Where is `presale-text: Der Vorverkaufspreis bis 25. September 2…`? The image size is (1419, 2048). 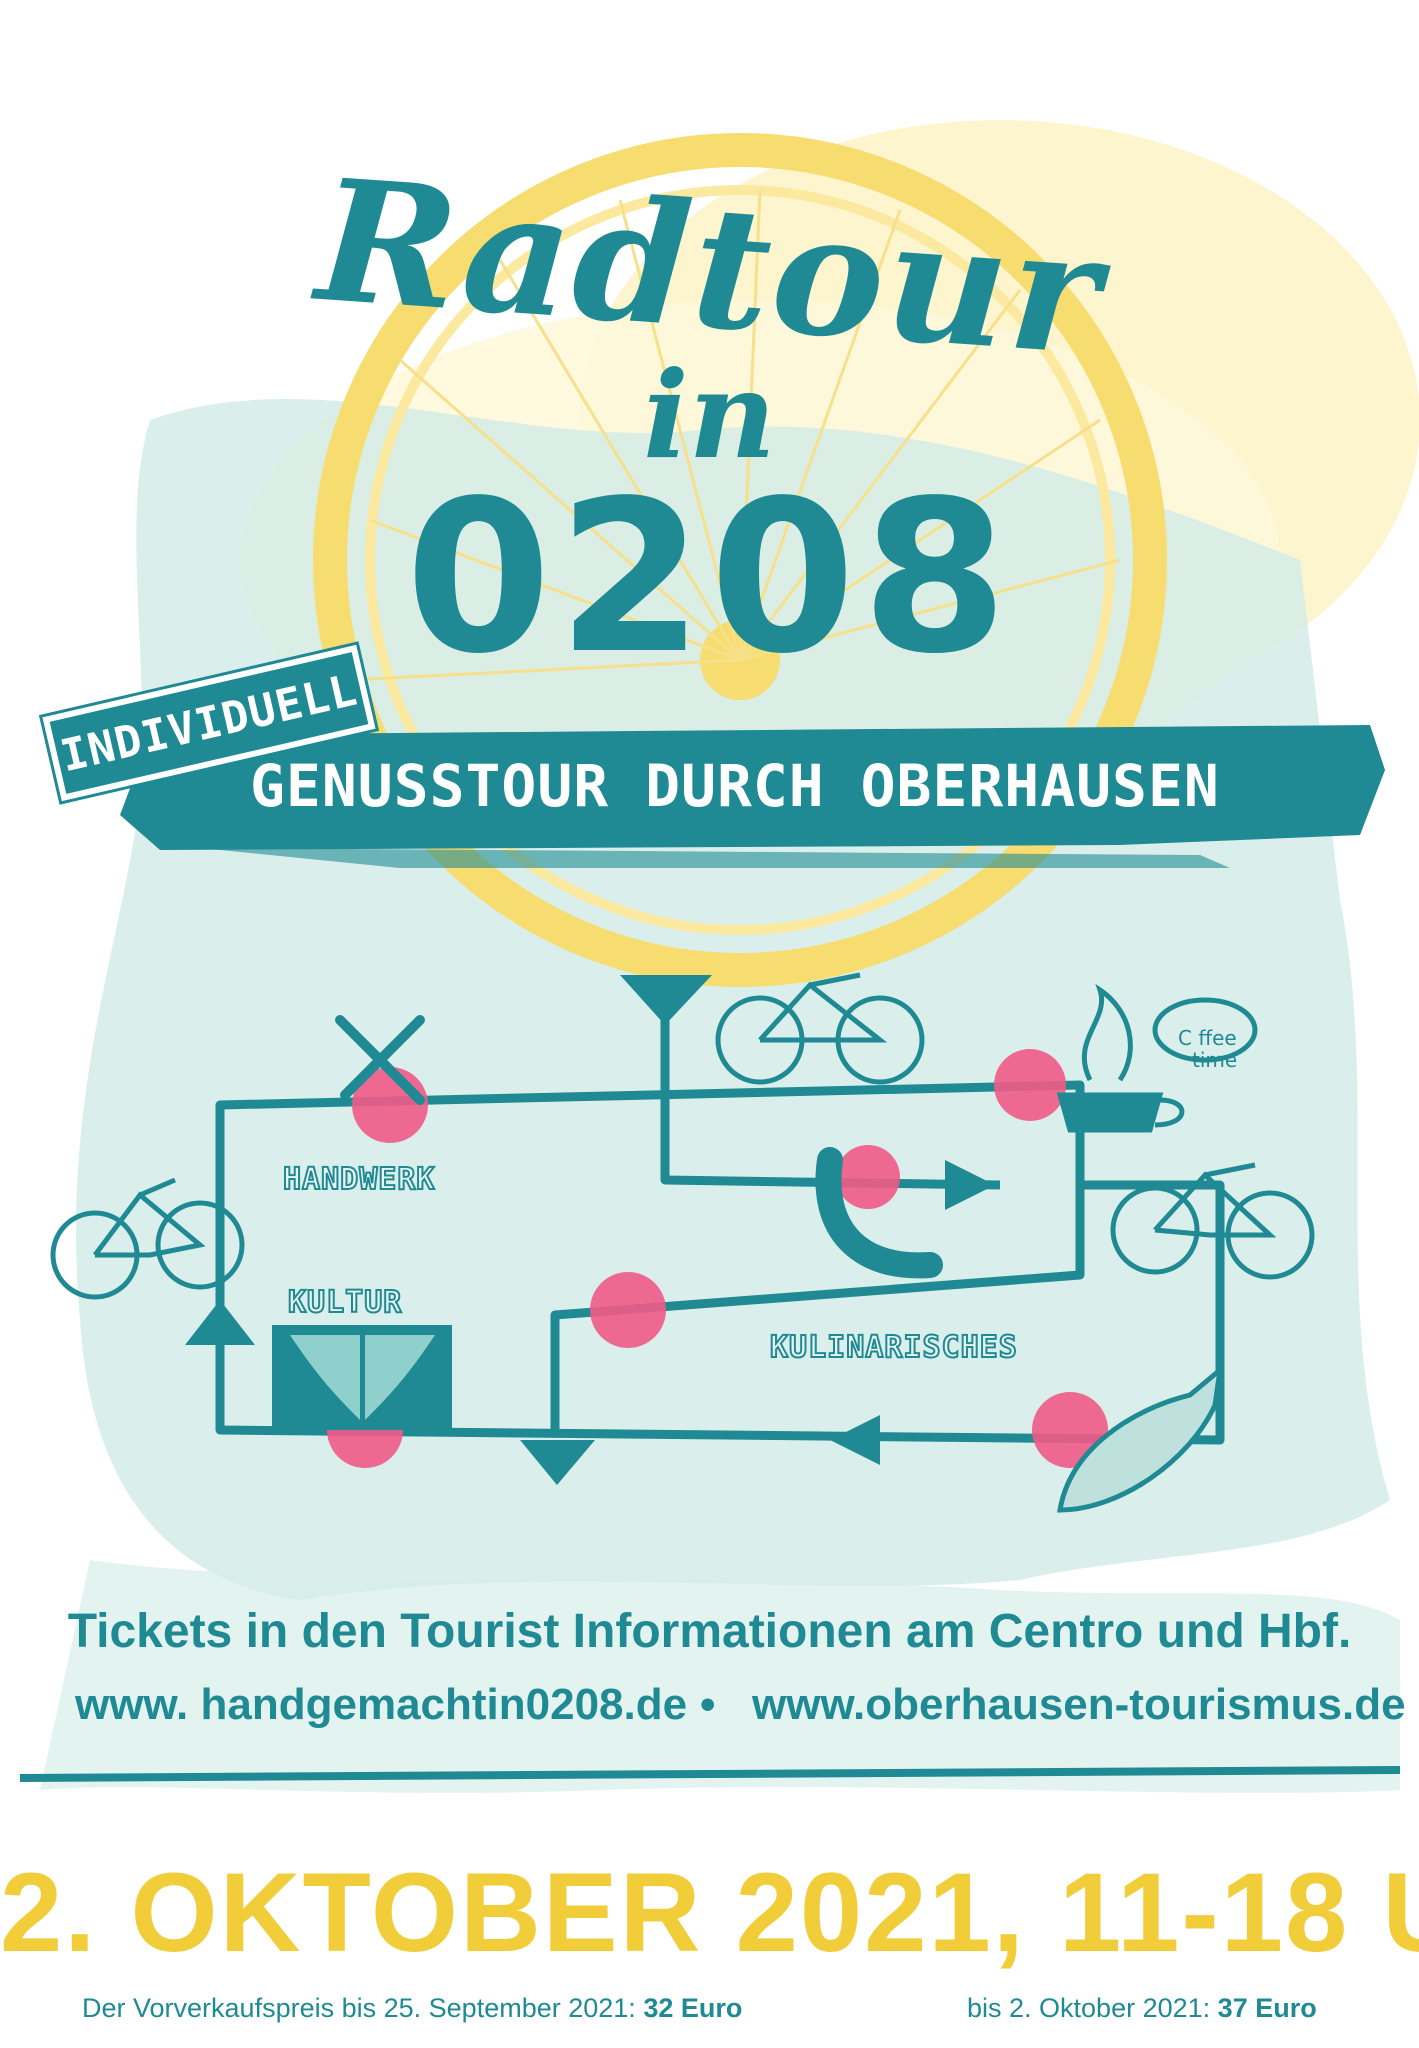 presale-text: Der Vorverkaufspreis bis 25. September 2… is located at coordinates (359, 2008).